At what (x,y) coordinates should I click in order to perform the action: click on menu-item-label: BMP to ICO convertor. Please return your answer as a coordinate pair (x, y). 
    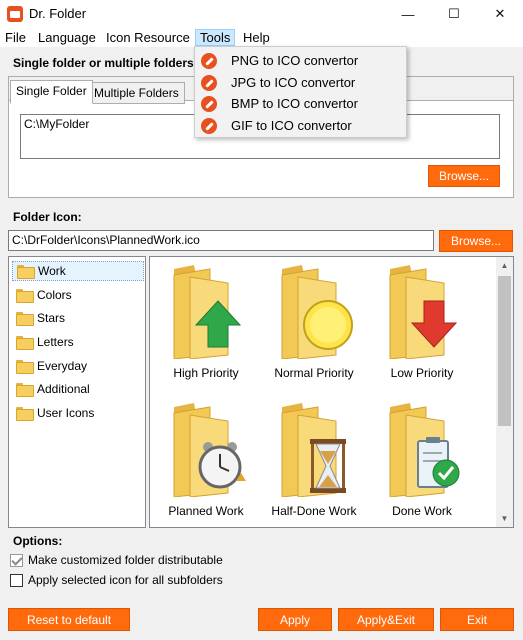
    Looking at the image, I should click on (294, 103).